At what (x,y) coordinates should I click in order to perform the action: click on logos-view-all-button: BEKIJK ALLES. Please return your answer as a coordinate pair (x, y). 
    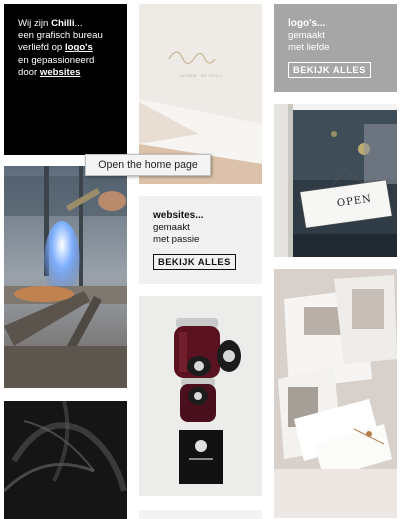
    Looking at the image, I should click on (329, 70).